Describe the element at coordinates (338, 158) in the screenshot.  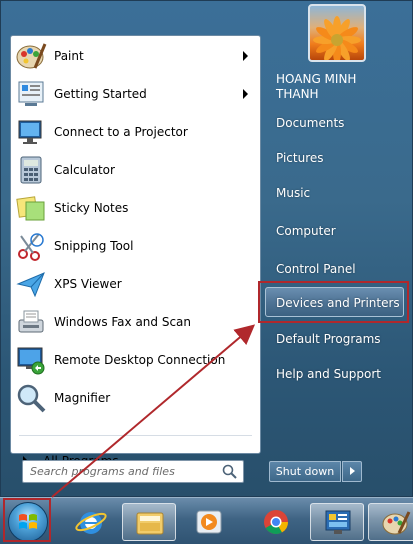
I see `link-pictures: Pictures` at that location.